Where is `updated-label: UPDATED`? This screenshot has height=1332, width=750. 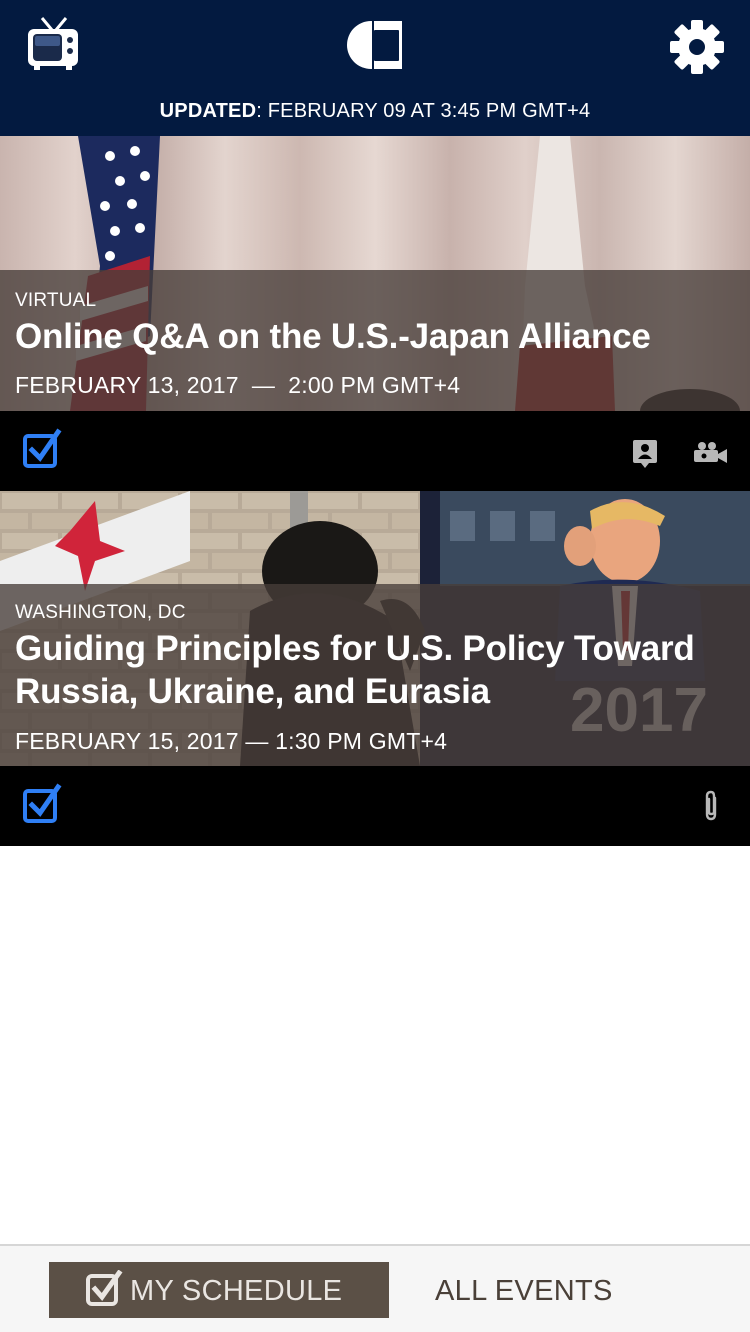
updated-label: UPDATED is located at coordinates (208, 111).